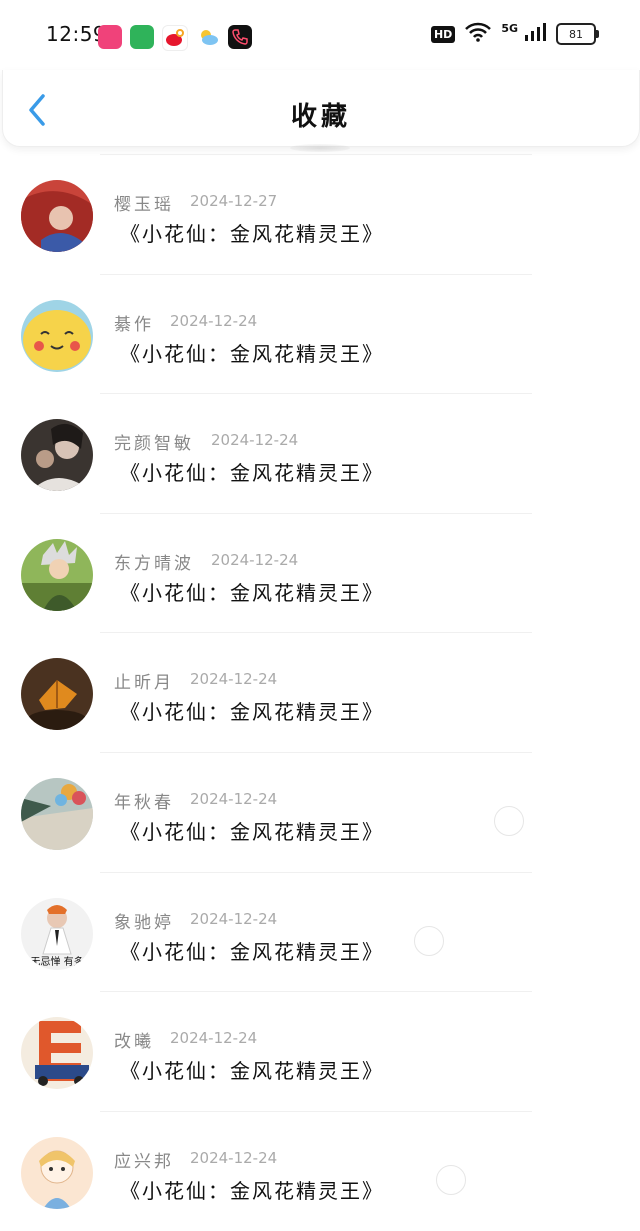 The image size is (640, 1231). I want to click on list-item: 改曦 2024-12-24 《小花仙：金风花精灵王》, so click(320, 1051).